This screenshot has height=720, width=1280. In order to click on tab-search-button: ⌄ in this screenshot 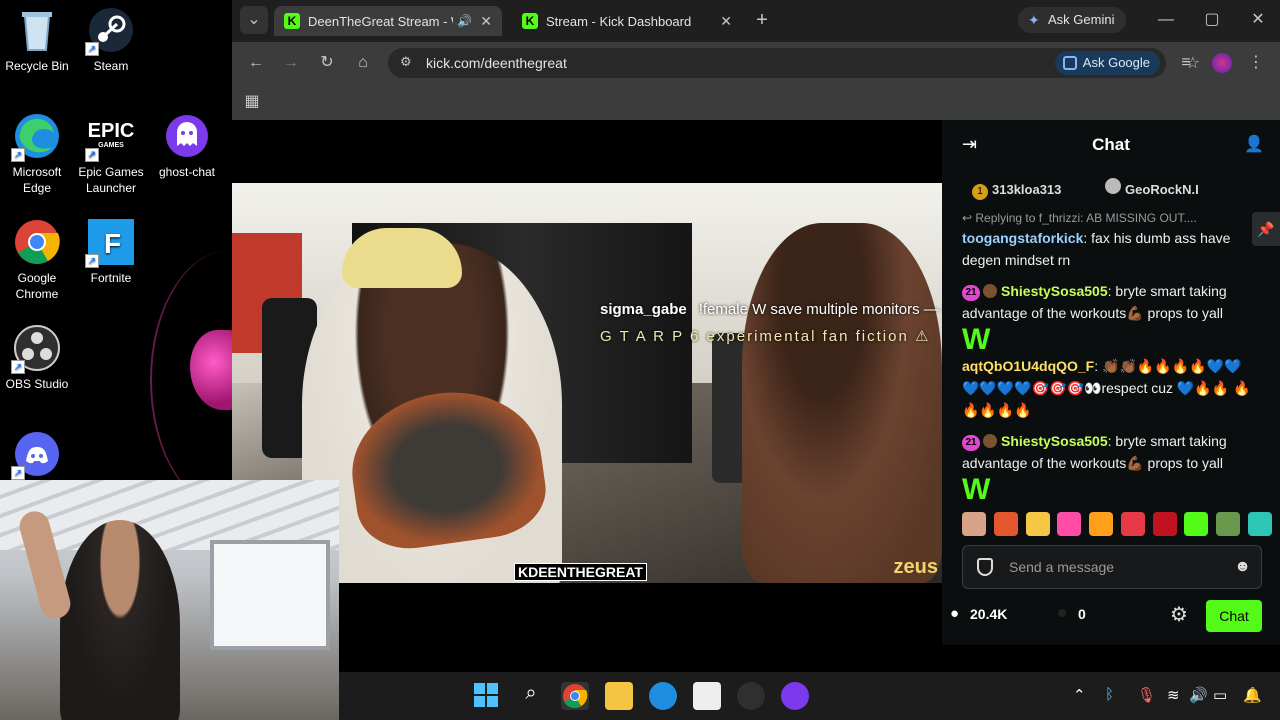, I will do `click(254, 20)`.